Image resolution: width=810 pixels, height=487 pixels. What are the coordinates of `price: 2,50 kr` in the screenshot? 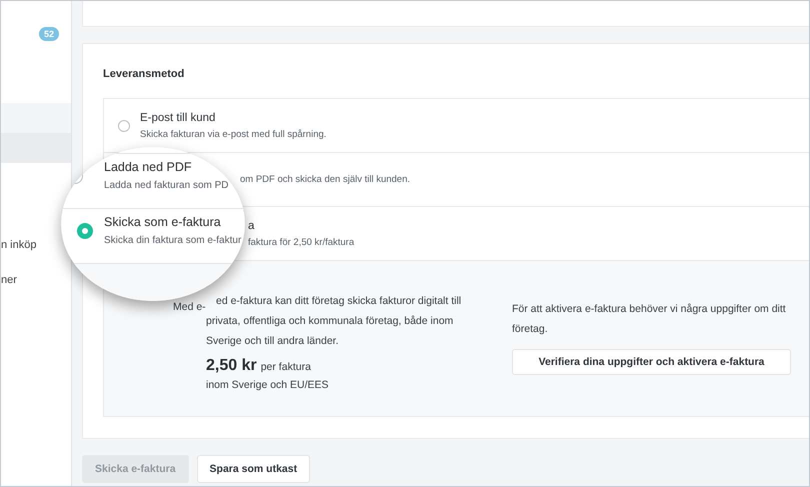 It's located at (231, 366).